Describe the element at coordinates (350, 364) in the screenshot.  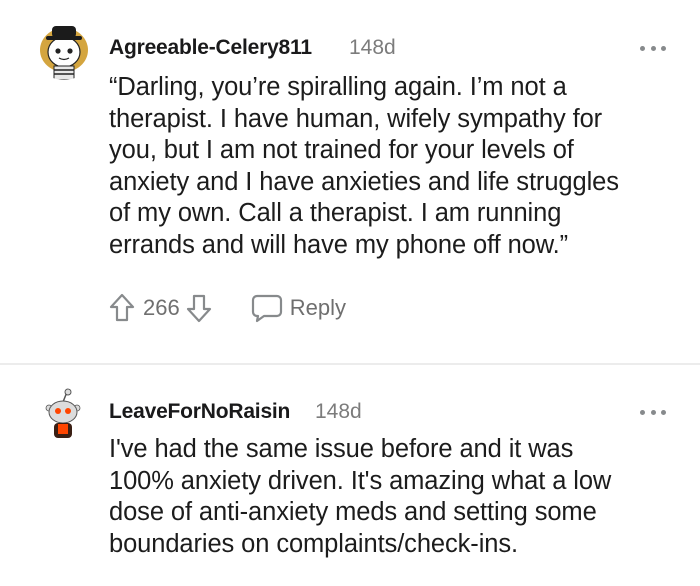
I see `comment-divider` at that location.